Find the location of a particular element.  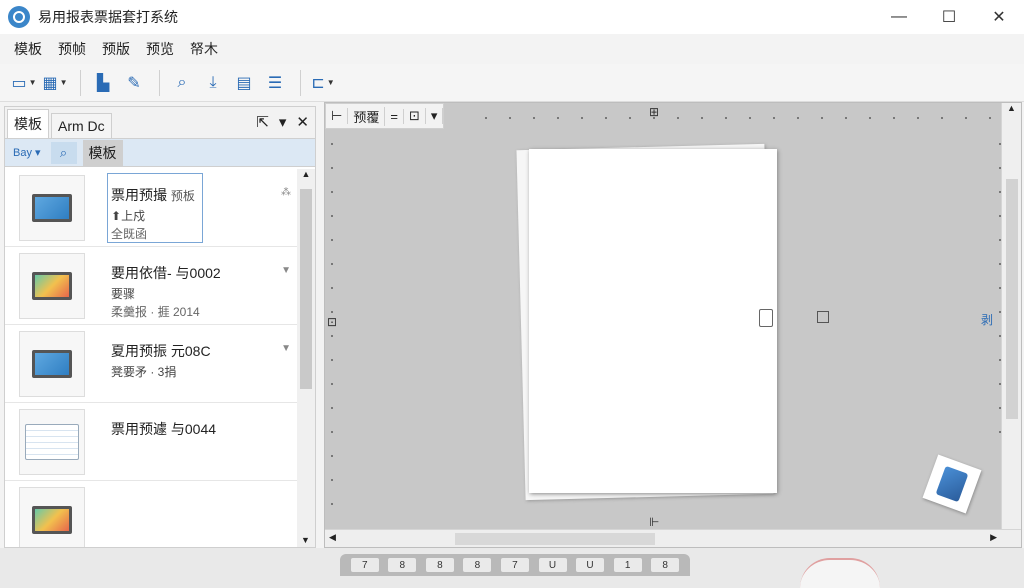

tools-icon: ▦ ▼ is located at coordinates (55, 83).